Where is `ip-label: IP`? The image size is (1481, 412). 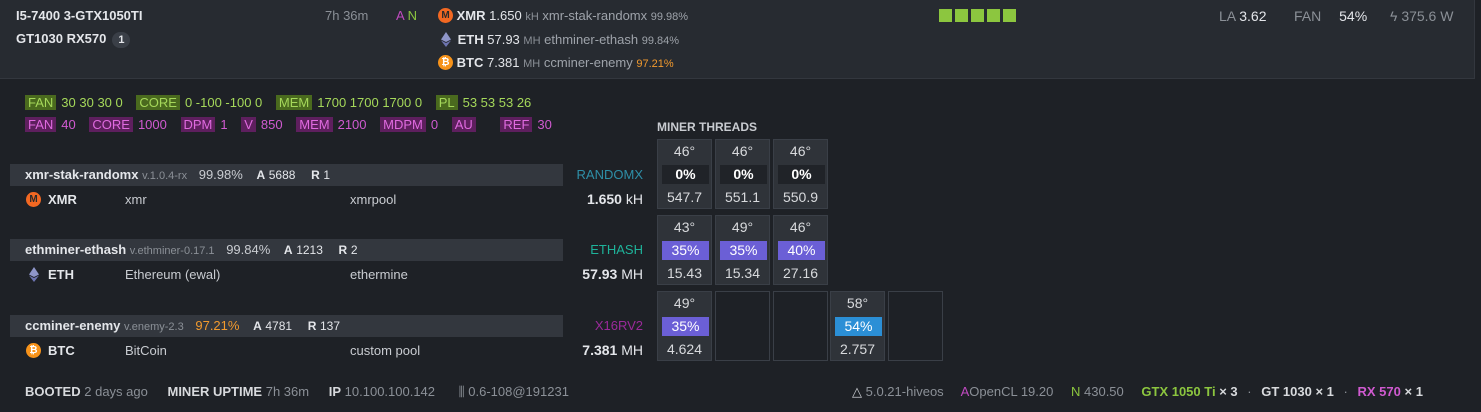 ip-label: IP is located at coordinates (335, 391).